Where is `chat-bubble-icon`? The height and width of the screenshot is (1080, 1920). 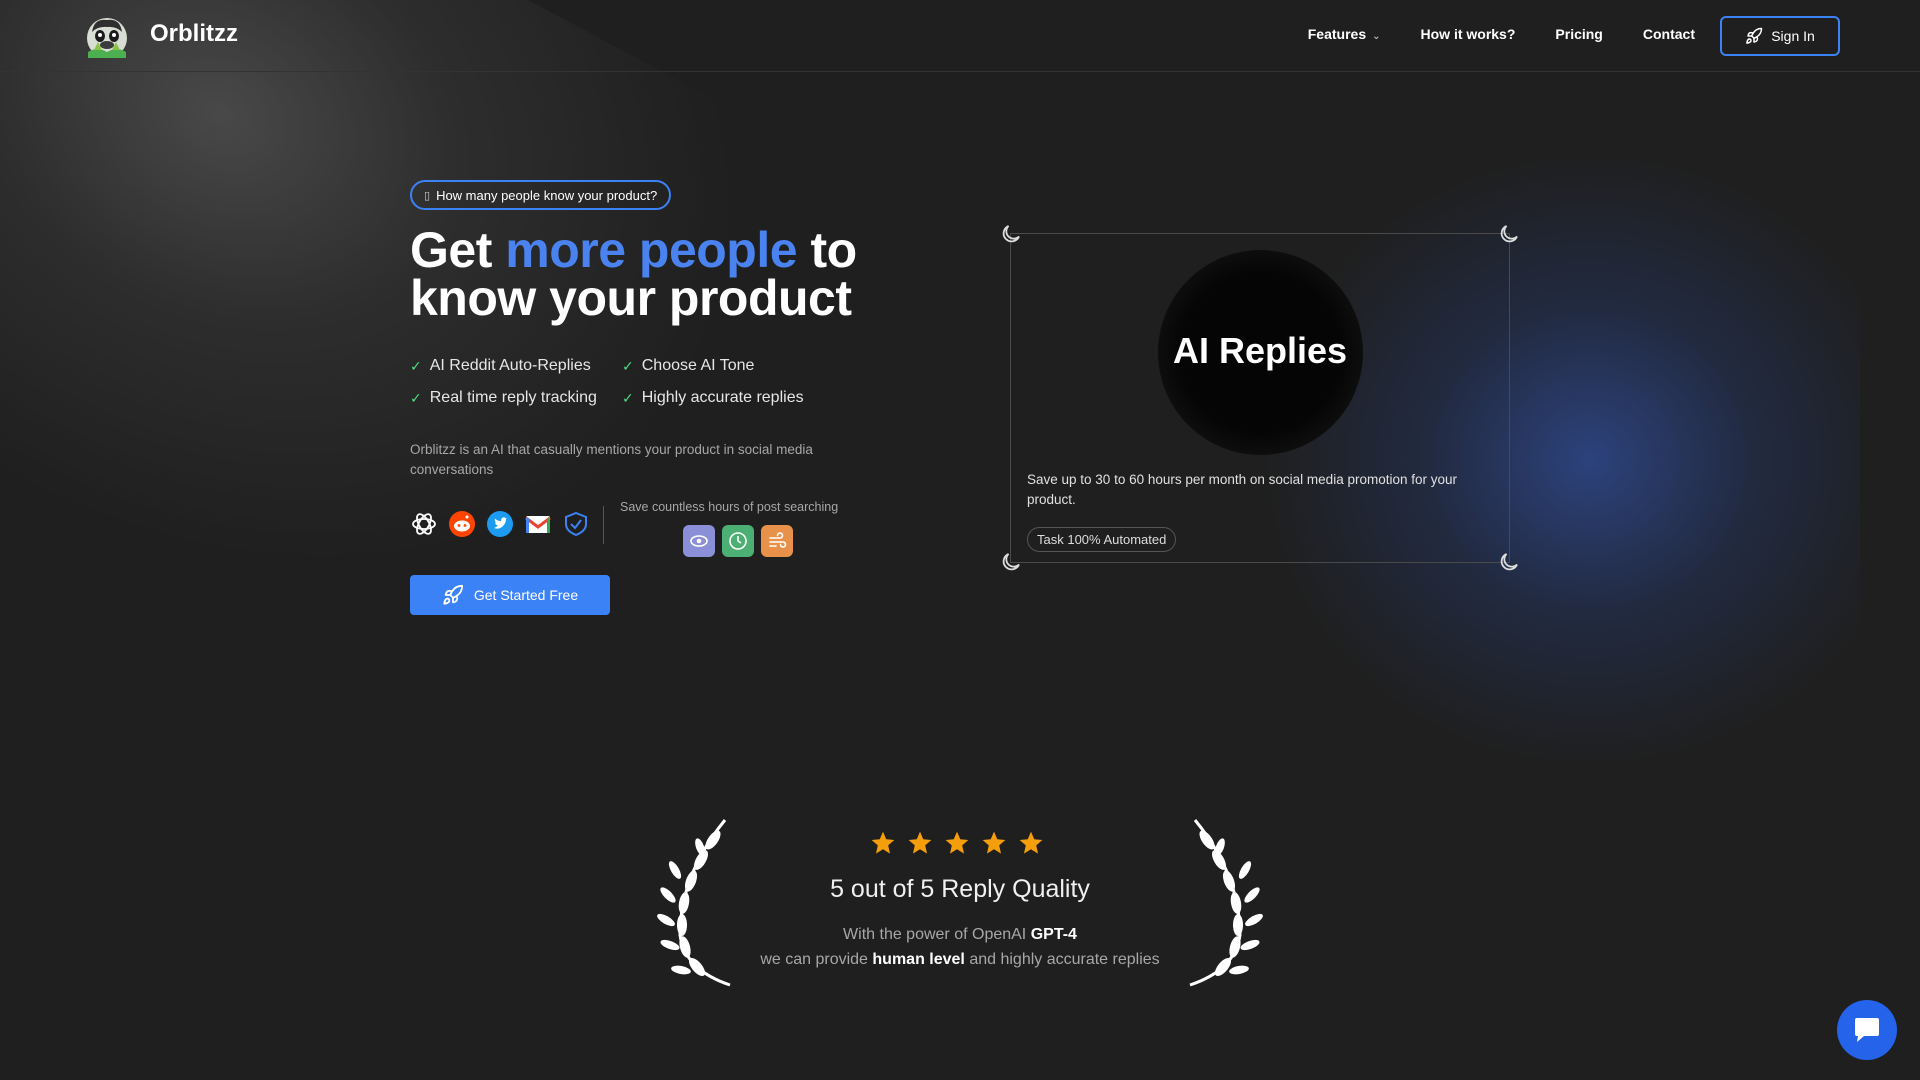 chat-bubble-icon is located at coordinates (1867, 1030).